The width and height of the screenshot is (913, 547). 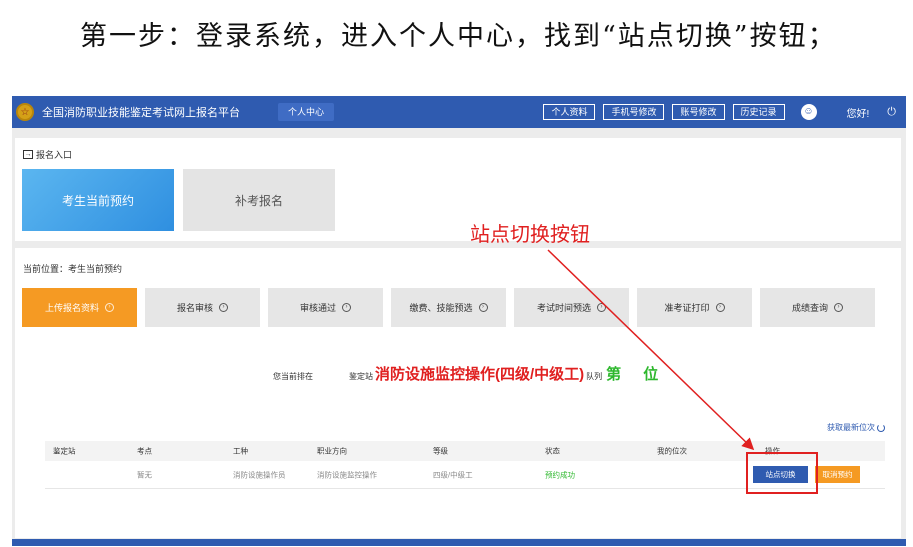 I want to click on cell-status: 预约成功, so click(x=560, y=474).